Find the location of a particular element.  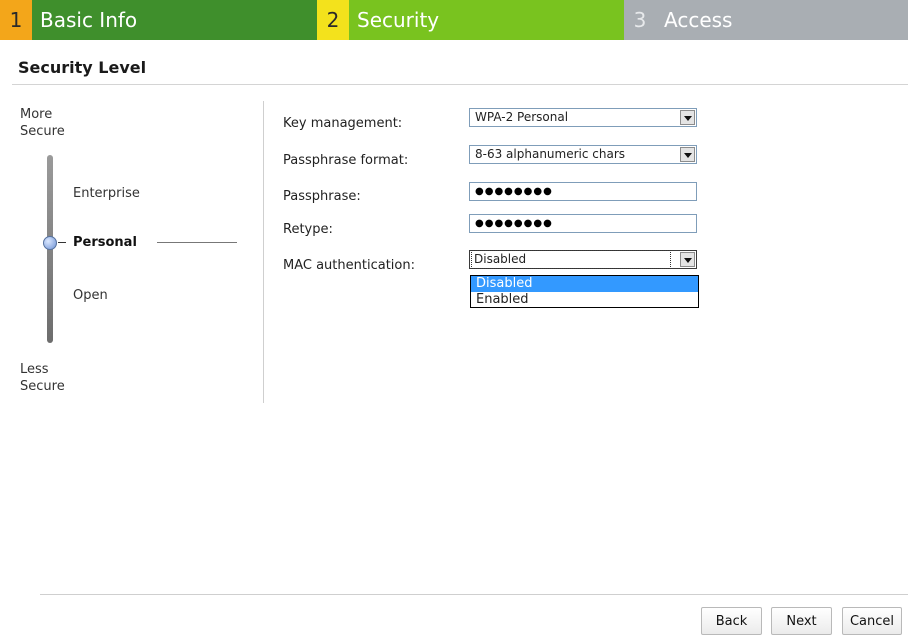

security-option-open: Open is located at coordinates (90, 295).